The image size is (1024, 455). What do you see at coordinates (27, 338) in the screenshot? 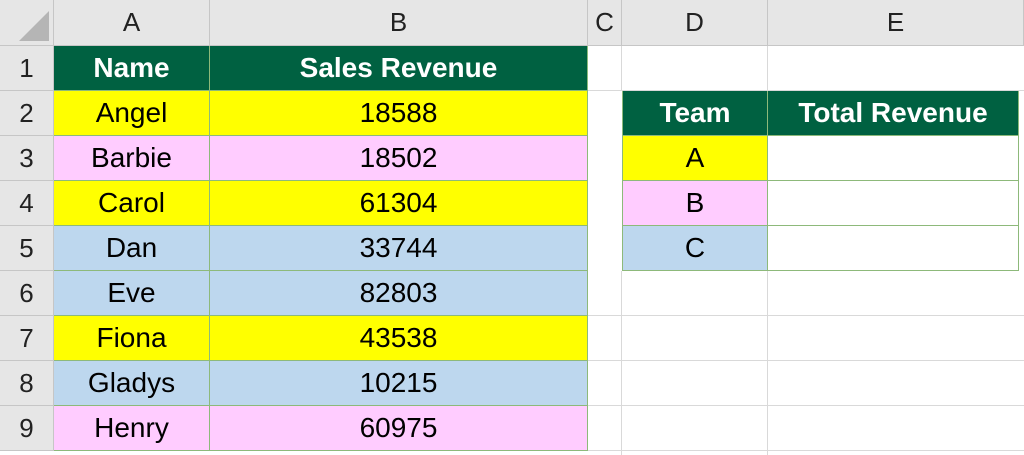
I see `row-header-7: 7` at bounding box center [27, 338].